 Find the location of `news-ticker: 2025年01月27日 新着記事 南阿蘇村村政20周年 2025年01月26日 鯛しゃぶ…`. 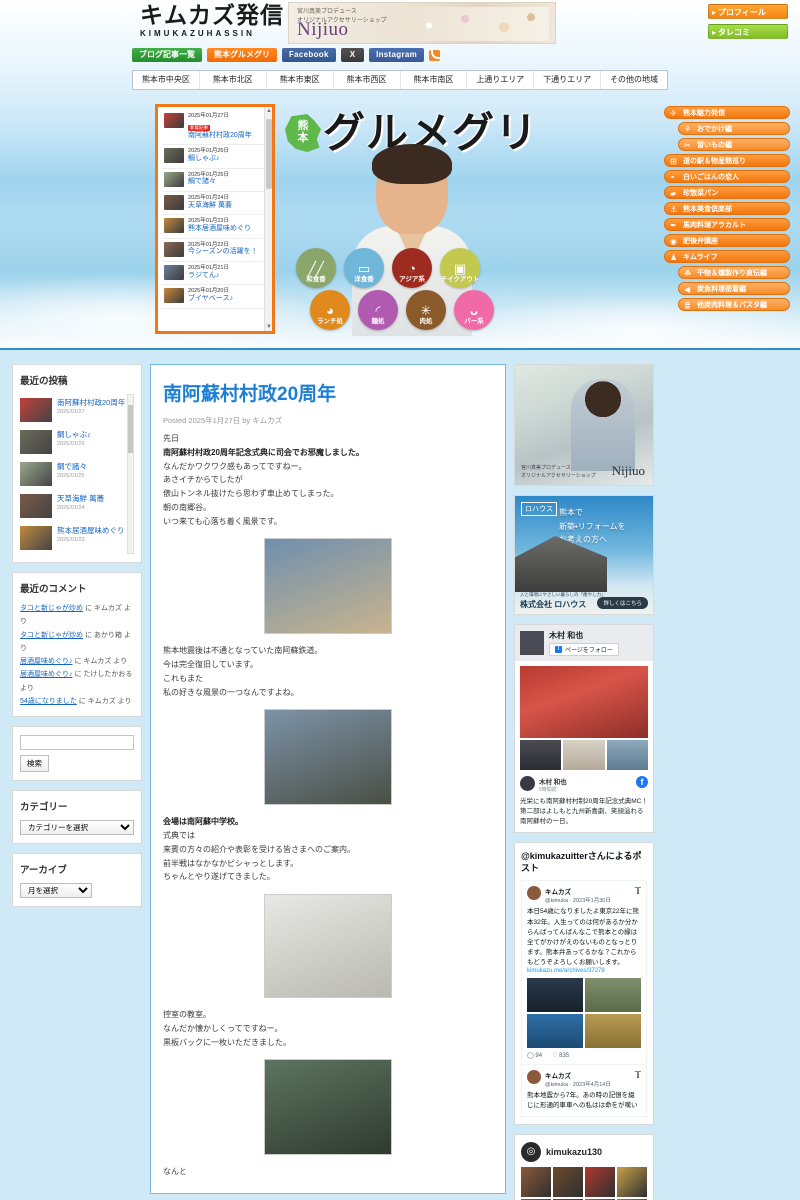

news-ticker: 2025年01月27日 新着記事 南阿蘇村村政20周年 2025年01月26日 鯛しゃぶ… is located at coordinates (215, 219).